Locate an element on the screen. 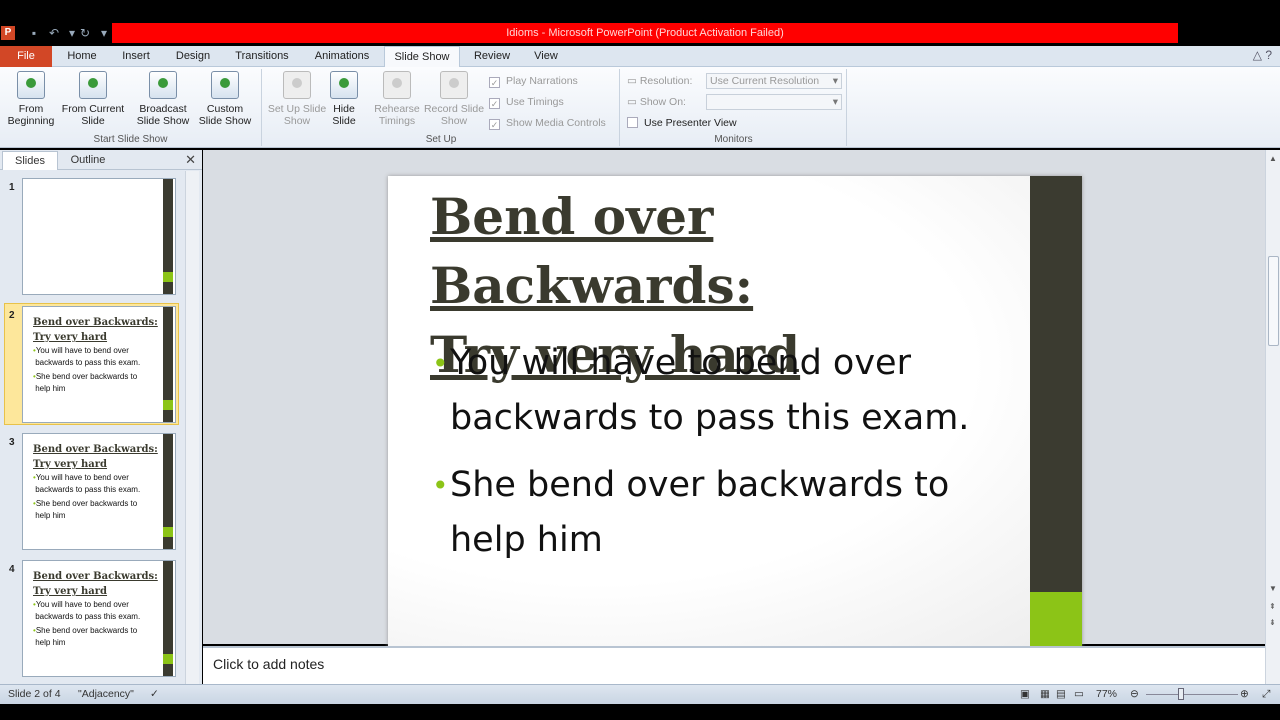 The width and height of the screenshot is (1280, 720). help-icon: △ ? is located at coordinates (1262, 55).